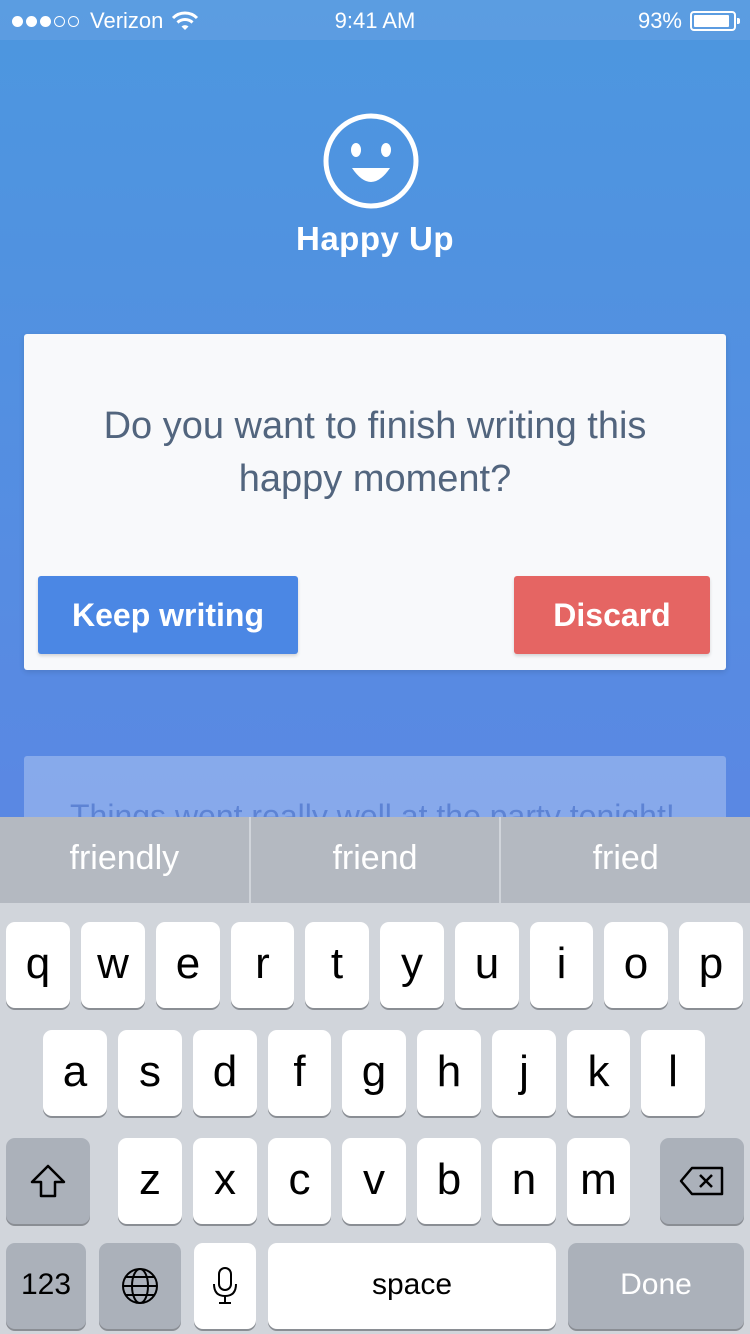 The image size is (750, 1334). I want to click on key-i: i, so click(561, 965).